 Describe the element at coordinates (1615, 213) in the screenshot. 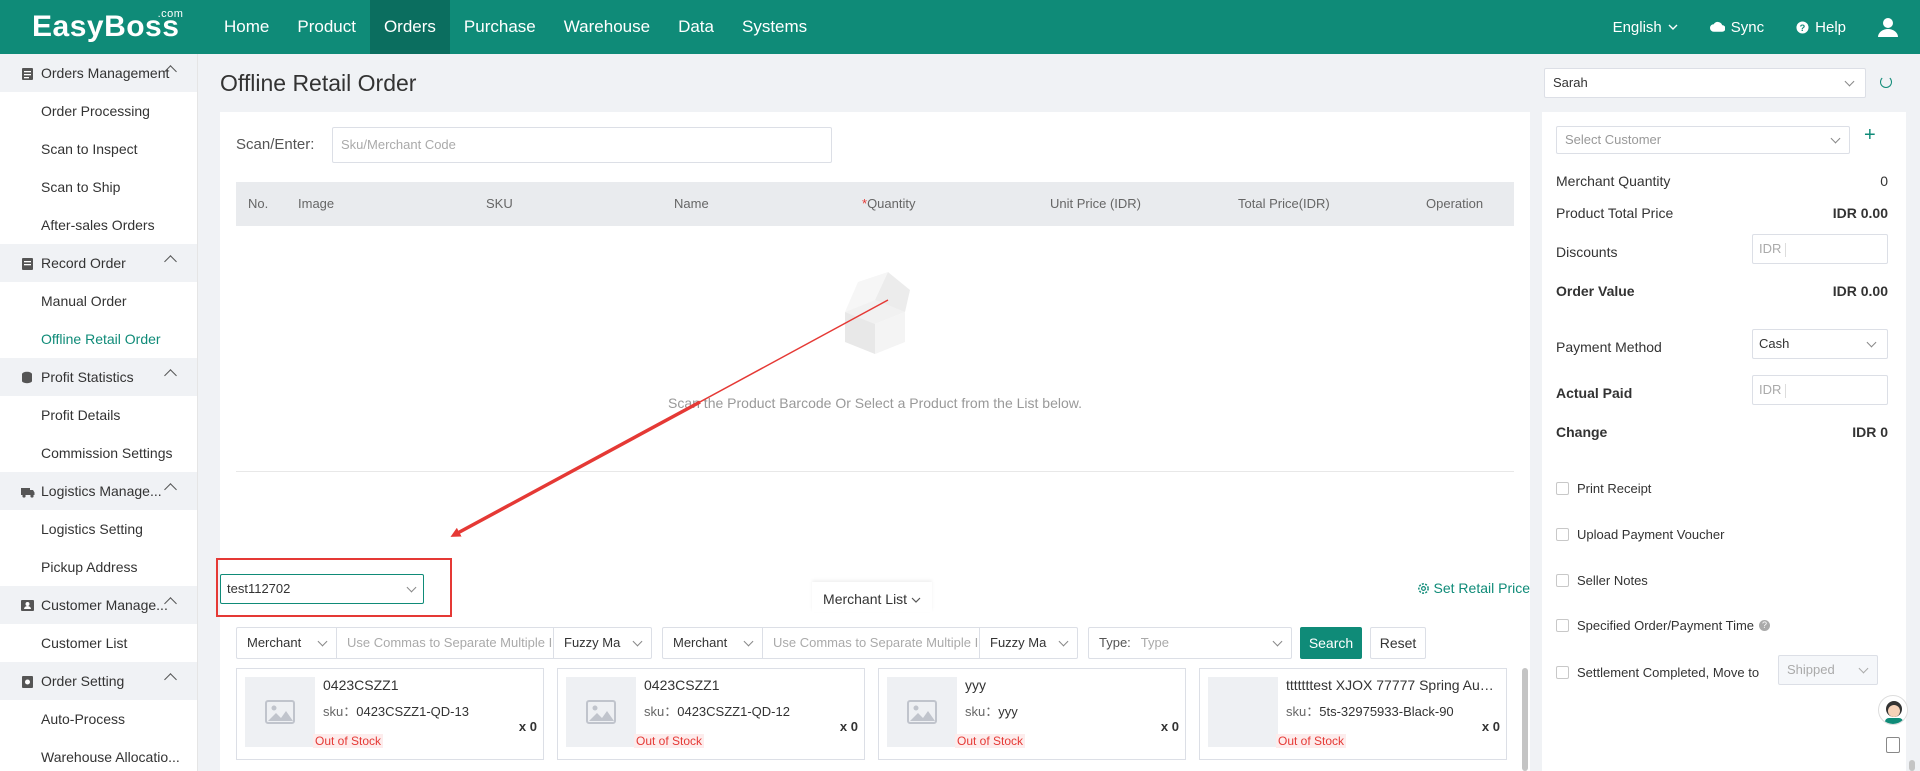

I see `product-total-label: Product Total Price` at that location.